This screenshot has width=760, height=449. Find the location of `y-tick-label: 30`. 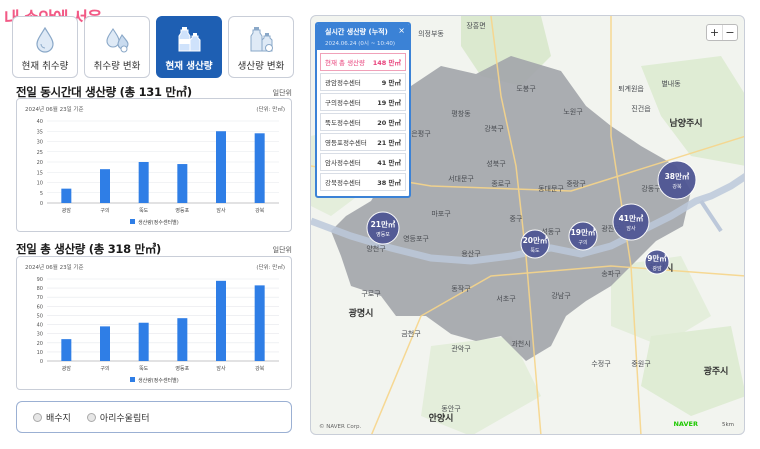

y-tick-label: 30 is located at coordinates (40, 335).